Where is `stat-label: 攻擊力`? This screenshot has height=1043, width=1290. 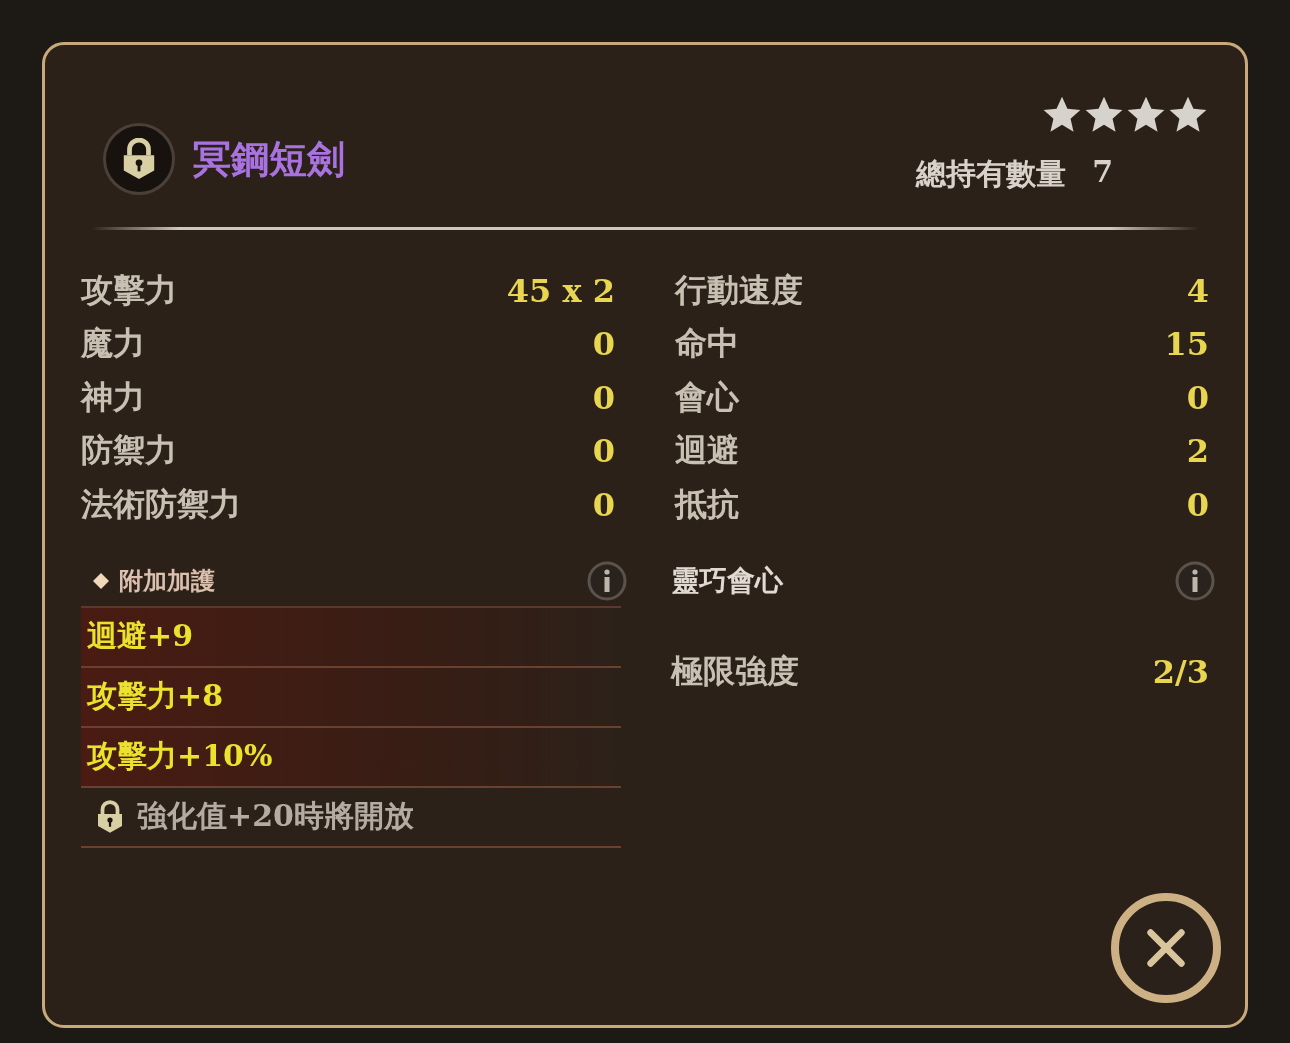
stat-label: 攻擊力 is located at coordinates (129, 290).